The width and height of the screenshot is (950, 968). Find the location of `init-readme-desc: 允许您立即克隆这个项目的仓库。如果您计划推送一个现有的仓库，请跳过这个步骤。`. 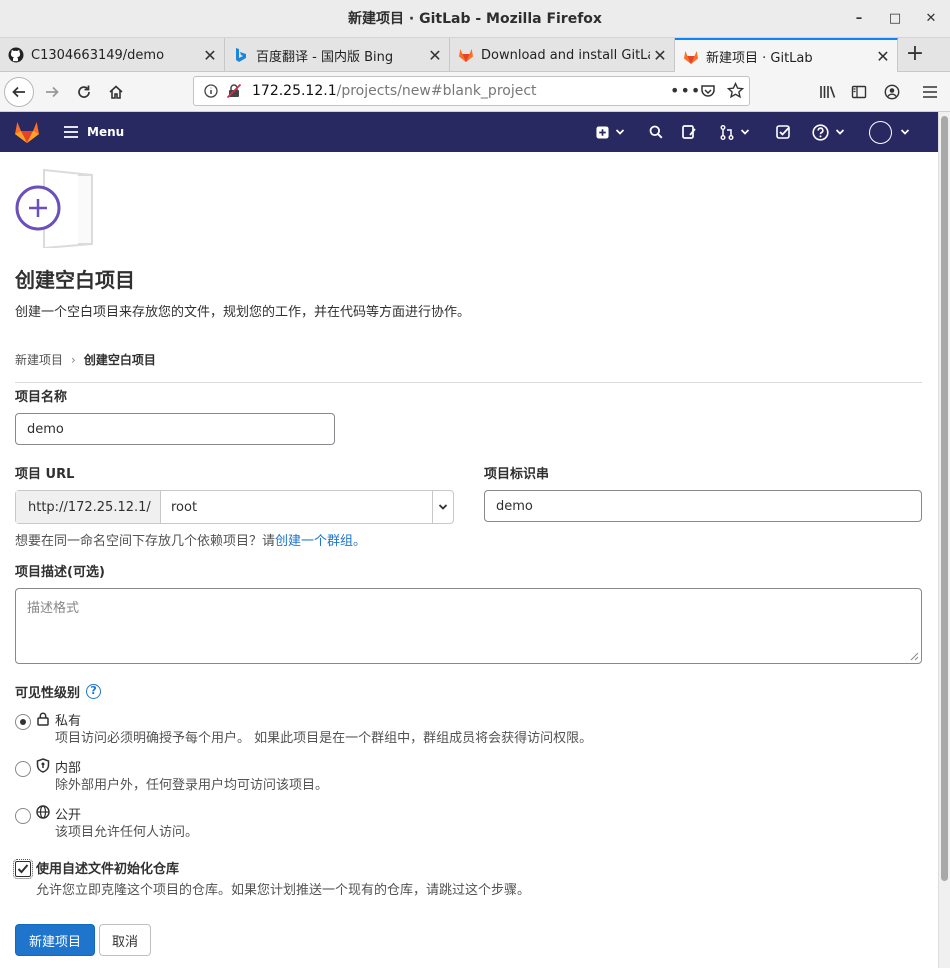

init-readme-desc: 允许您立即克隆这个项目的仓库。如果您计划推送一个现有的仓库，请跳过这个步骤。 is located at coordinates (283, 890).